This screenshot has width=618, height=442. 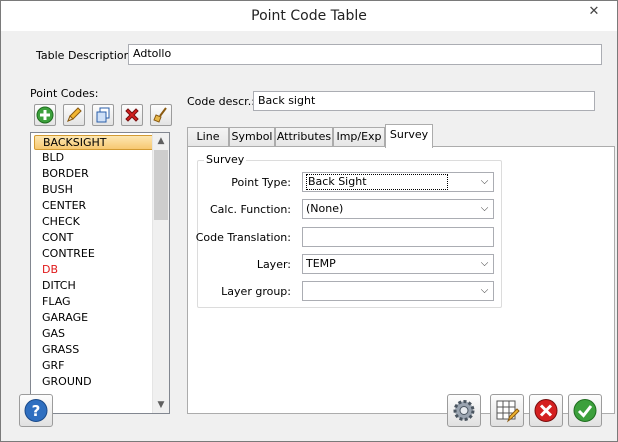 I want to click on help-button: ?, so click(x=36, y=410).